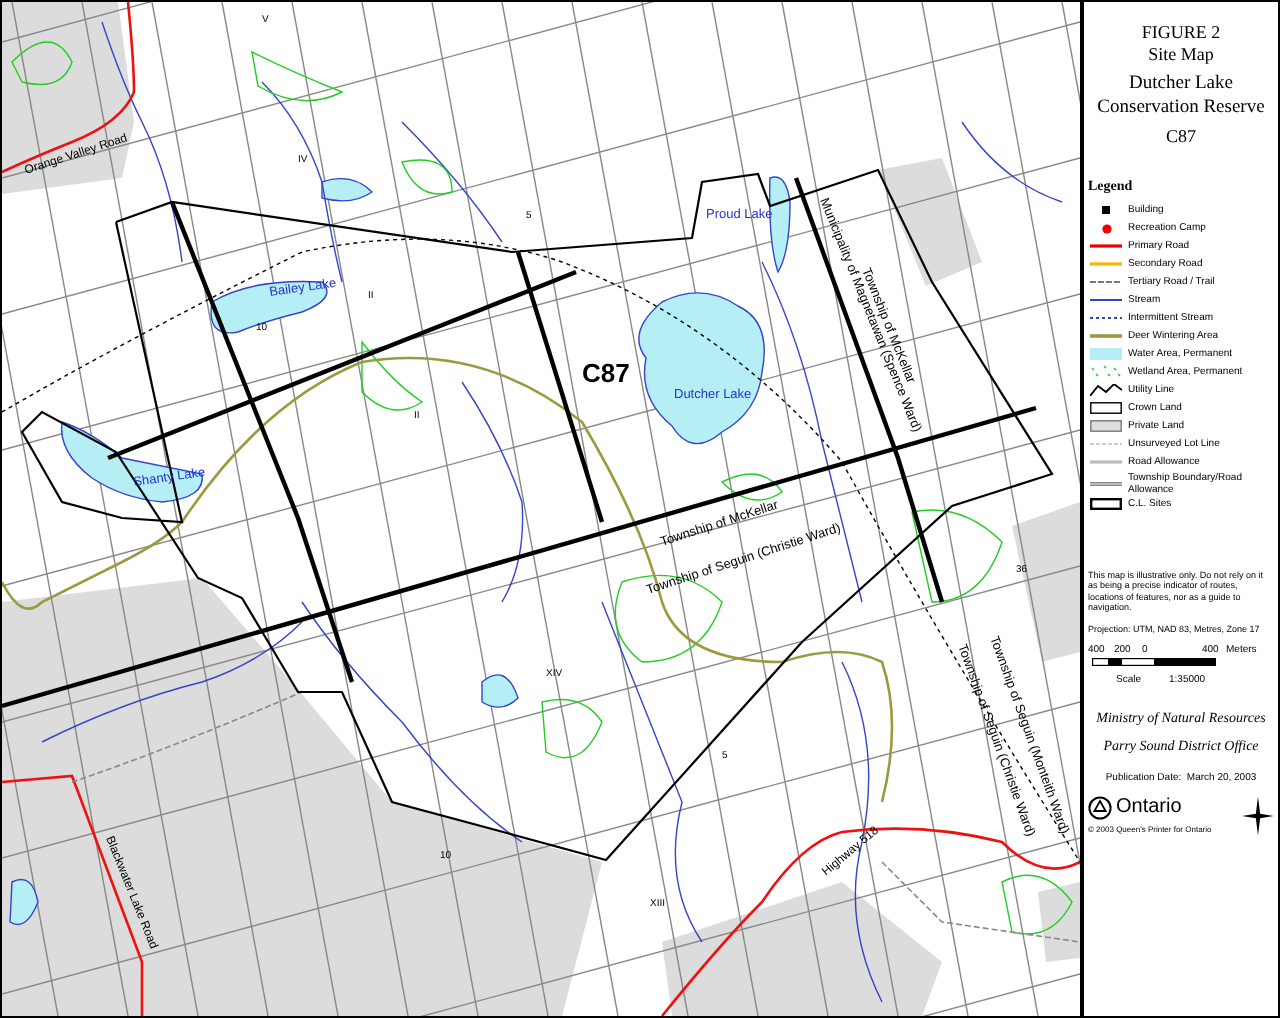 Image resolution: width=1280 pixels, height=1018 pixels. Describe the element at coordinates (1100, 808) in the screenshot. I see `trillium-icon` at that location.